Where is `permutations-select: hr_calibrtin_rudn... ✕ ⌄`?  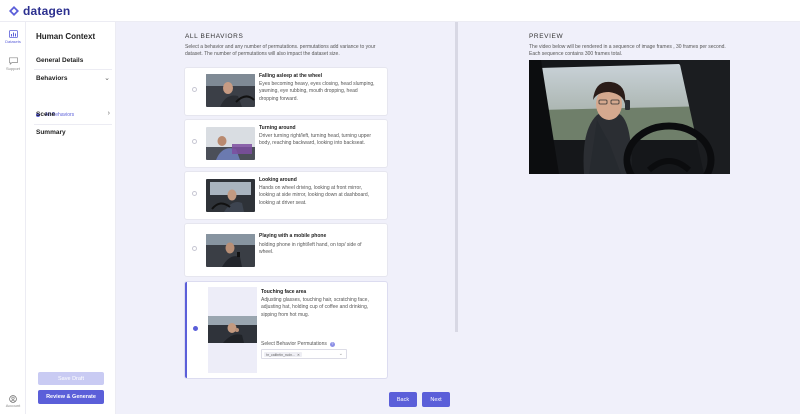
permutations-select: hr_calibrtin_rudn... ✕ ⌄ is located at coordinates (304, 354).